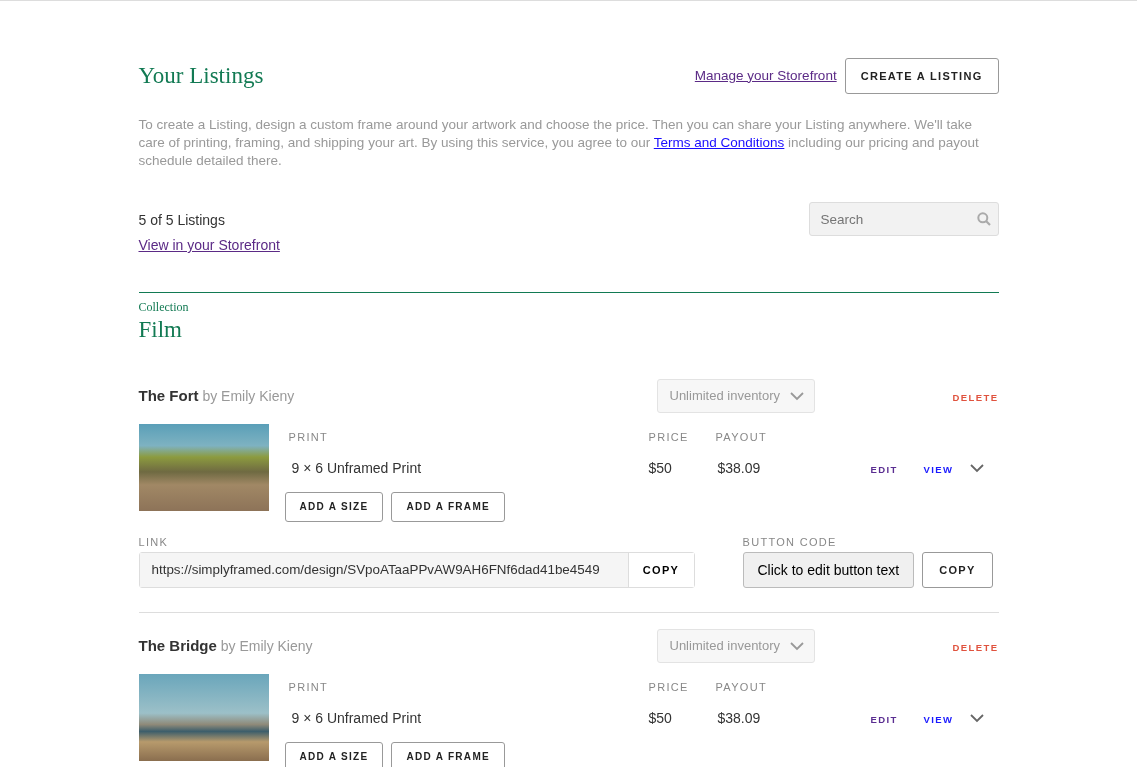 The width and height of the screenshot is (1137, 767). What do you see at coordinates (209, 245) in the screenshot?
I see `storefront-link: View in your Storefront` at bounding box center [209, 245].